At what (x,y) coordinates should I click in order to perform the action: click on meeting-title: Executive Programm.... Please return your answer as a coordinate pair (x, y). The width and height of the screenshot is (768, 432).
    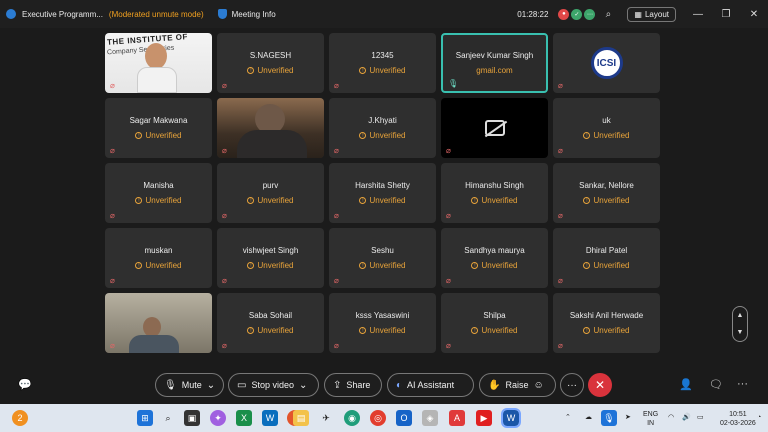
    Looking at the image, I should click on (62, 14).